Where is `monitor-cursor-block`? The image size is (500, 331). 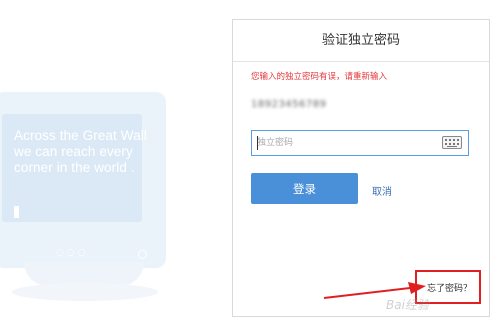 monitor-cursor-block is located at coordinates (16, 212).